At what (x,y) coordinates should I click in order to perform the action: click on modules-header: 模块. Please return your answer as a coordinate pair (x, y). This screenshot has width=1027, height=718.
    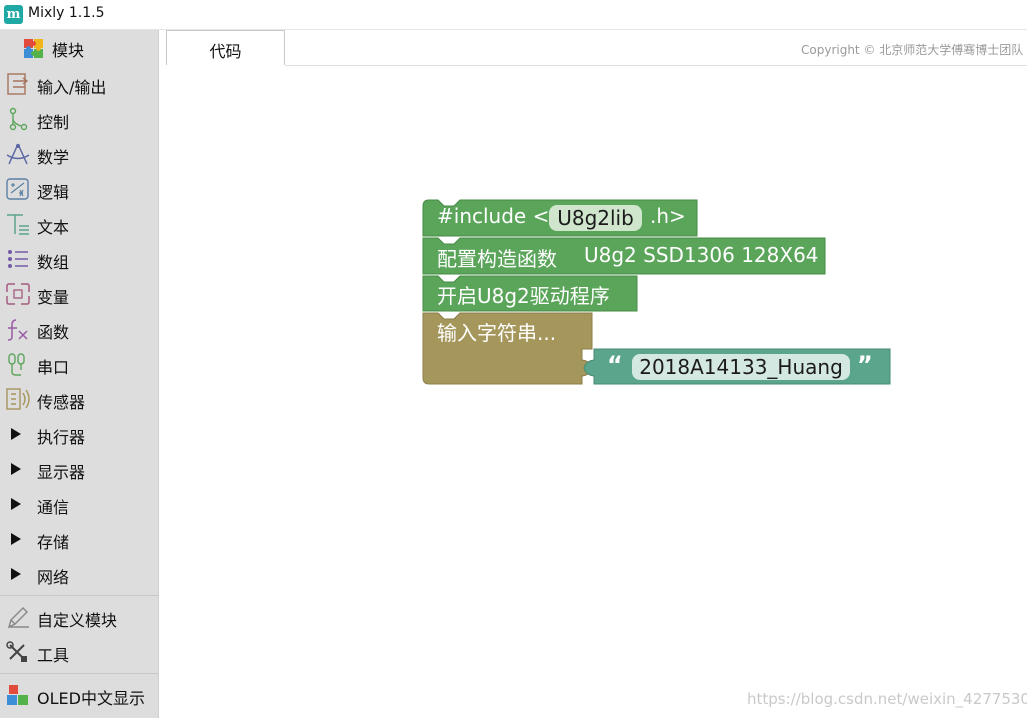
    Looking at the image, I should click on (79, 47).